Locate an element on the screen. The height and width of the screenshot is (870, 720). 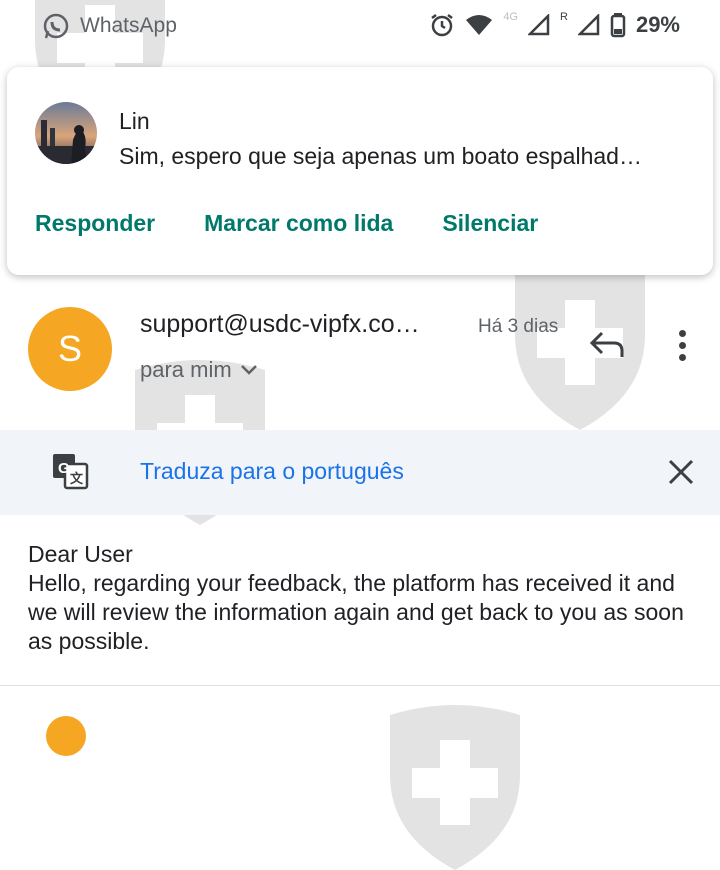
chevron-down-icon is located at coordinates (248, 370).